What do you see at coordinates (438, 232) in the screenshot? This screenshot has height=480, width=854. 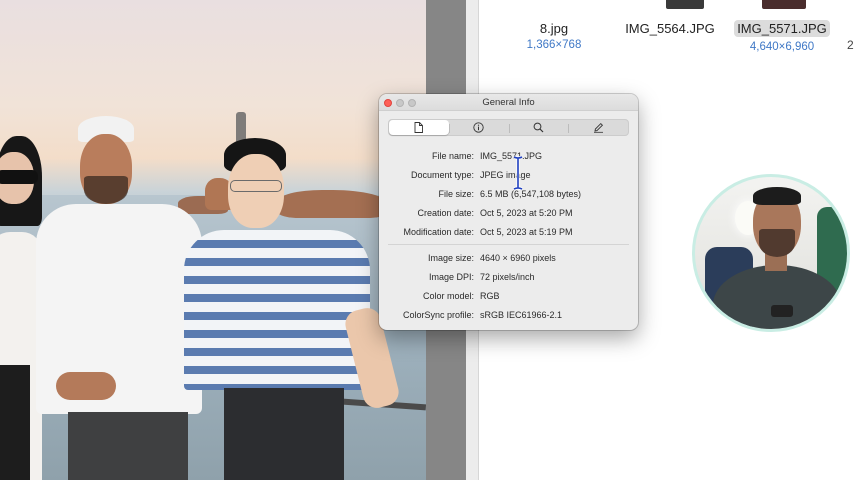 I see `row-label: Modification date:` at bounding box center [438, 232].